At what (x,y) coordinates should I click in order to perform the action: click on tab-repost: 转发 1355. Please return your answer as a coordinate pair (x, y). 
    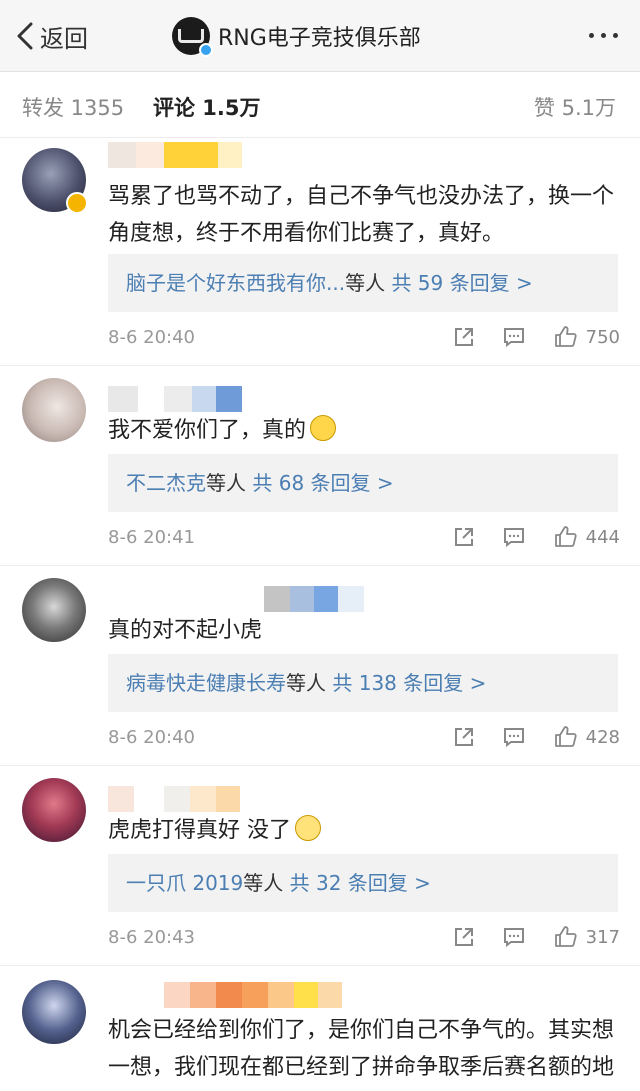
    Looking at the image, I should click on (73, 107).